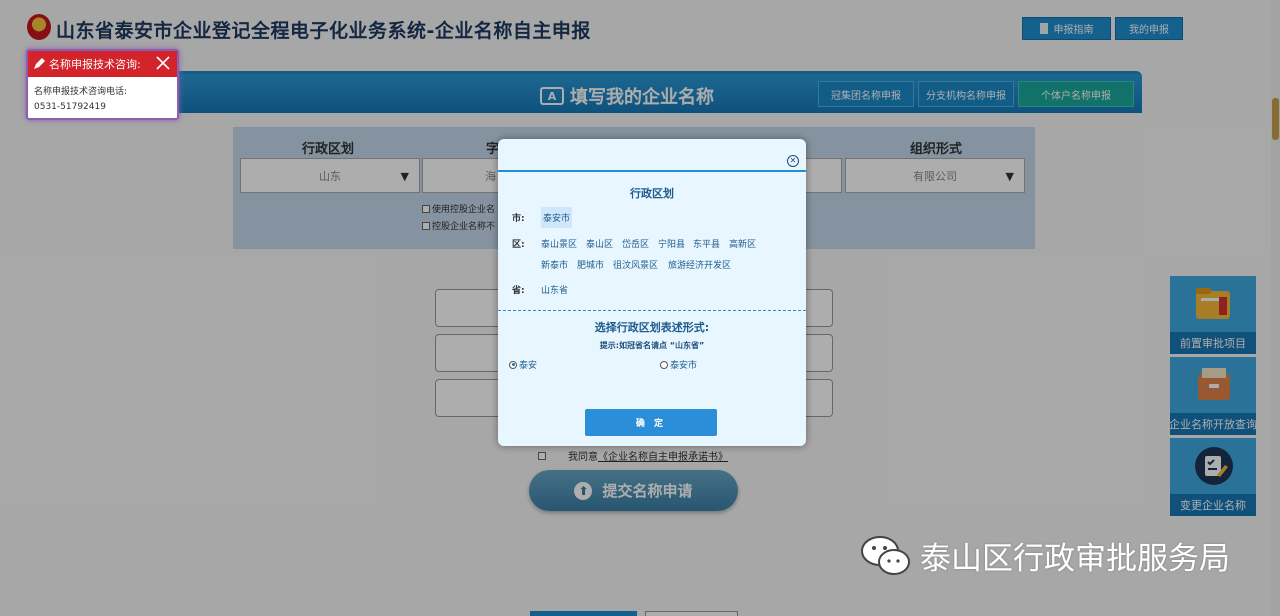 This screenshot has height=616, width=1280. Describe the element at coordinates (518, 245) in the screenshot. I see `district-label: 区:` at that location.